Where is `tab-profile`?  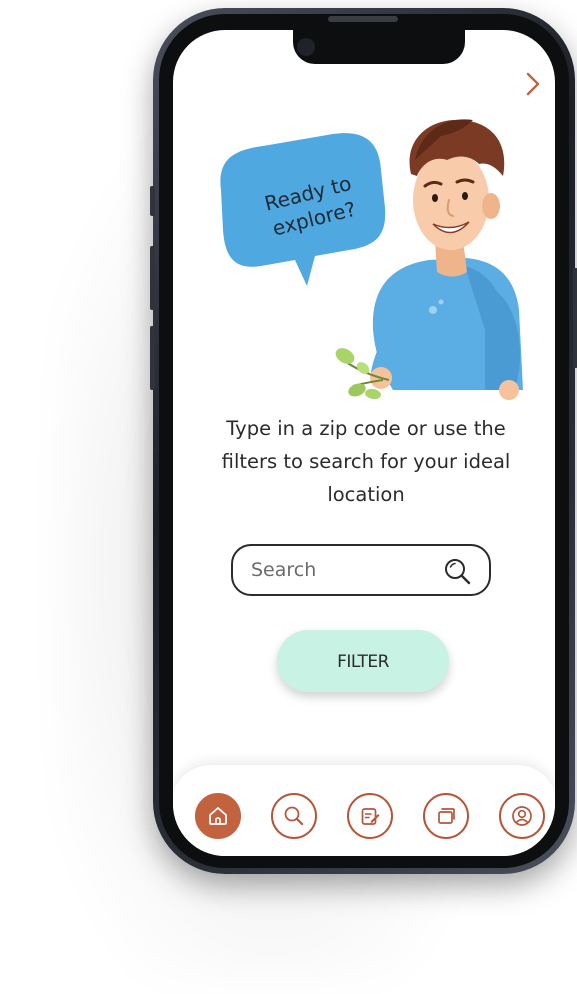
tab-profile is located at coordinates (522, 816).